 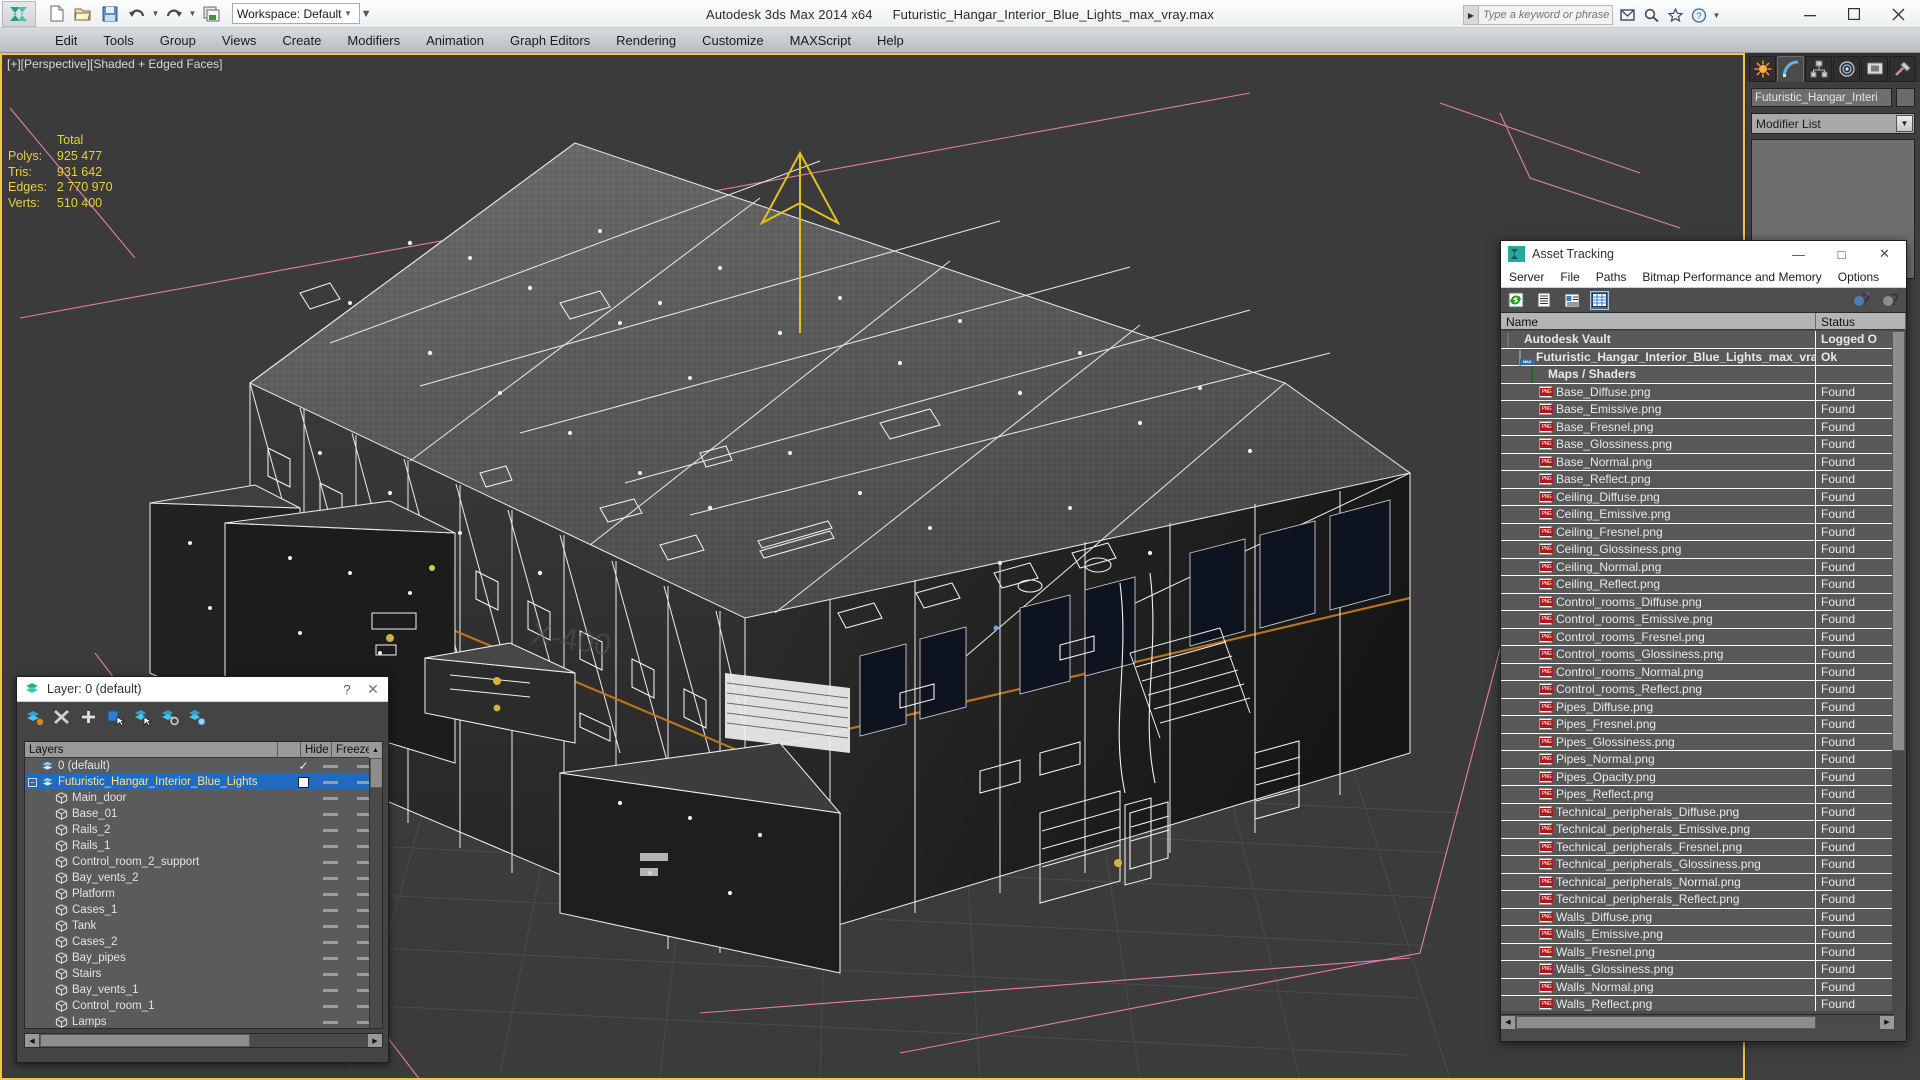 What do you see at coordinates (1697, 847) in the screenshot?
I see `asset-row: Technical_peripherals_Fresnel.png Found` at bounding box center [1697, 847].